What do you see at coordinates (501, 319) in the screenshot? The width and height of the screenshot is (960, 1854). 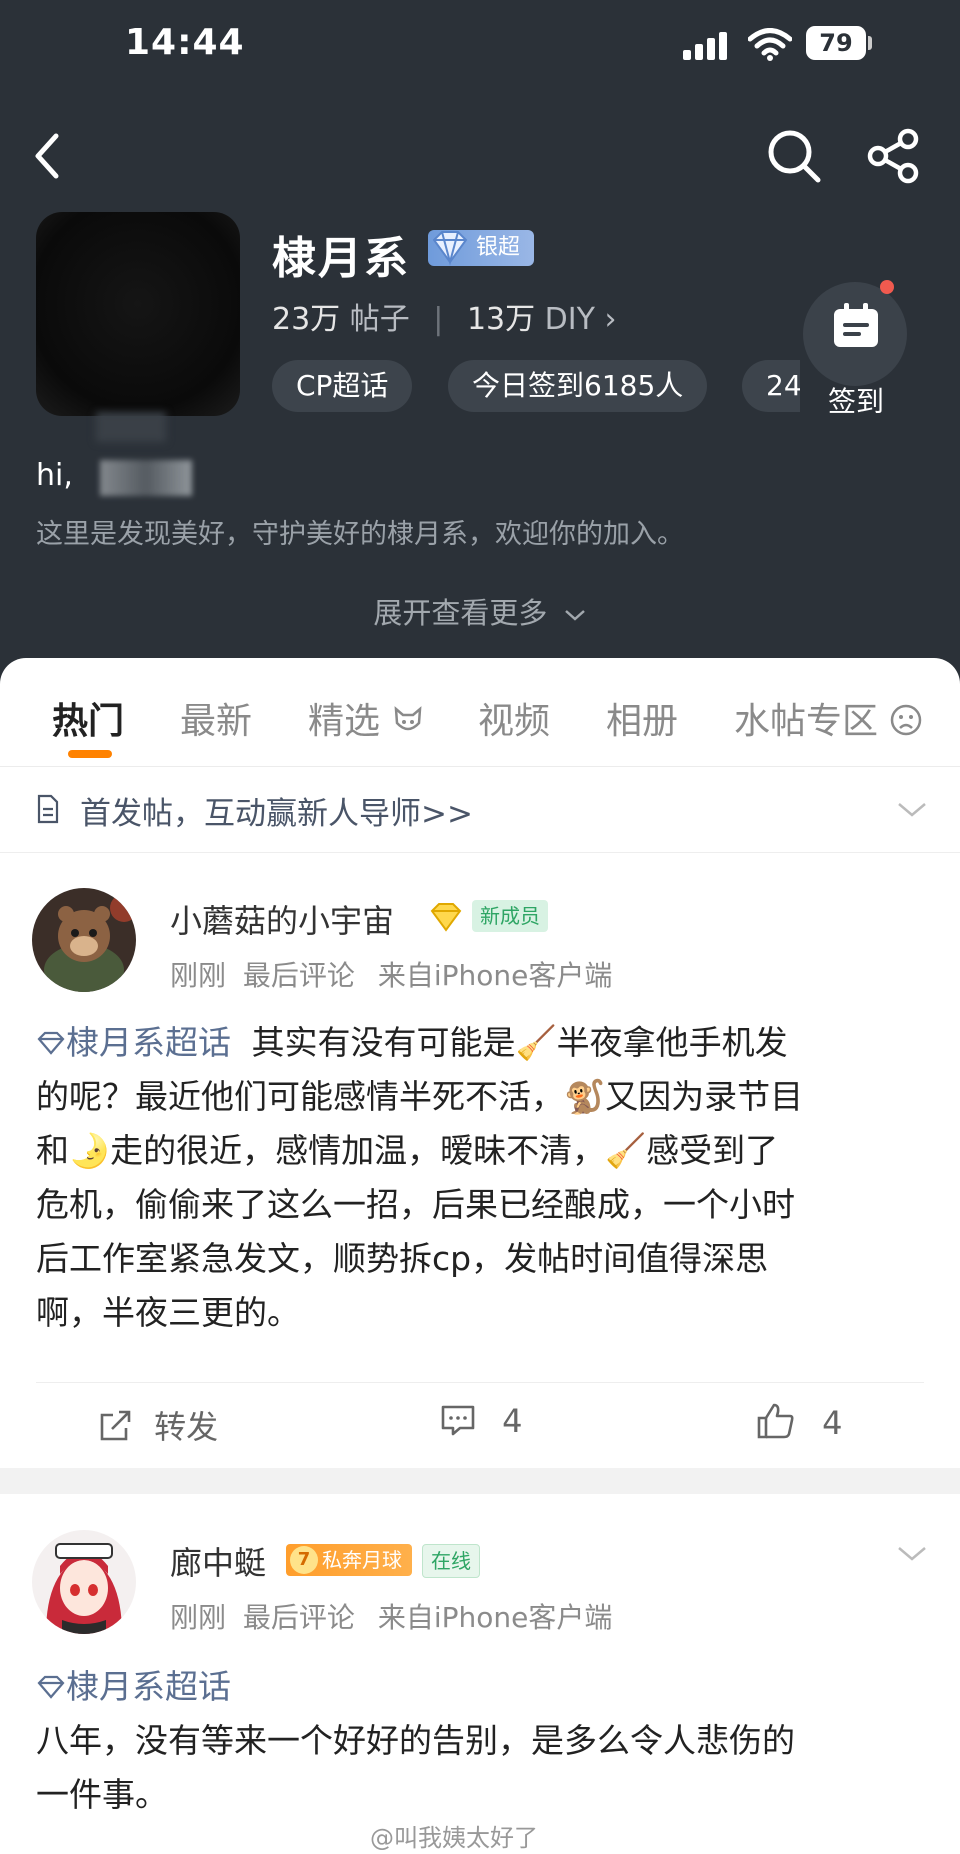 I see `diy-count: 13万` at bounding box center [501, 319].